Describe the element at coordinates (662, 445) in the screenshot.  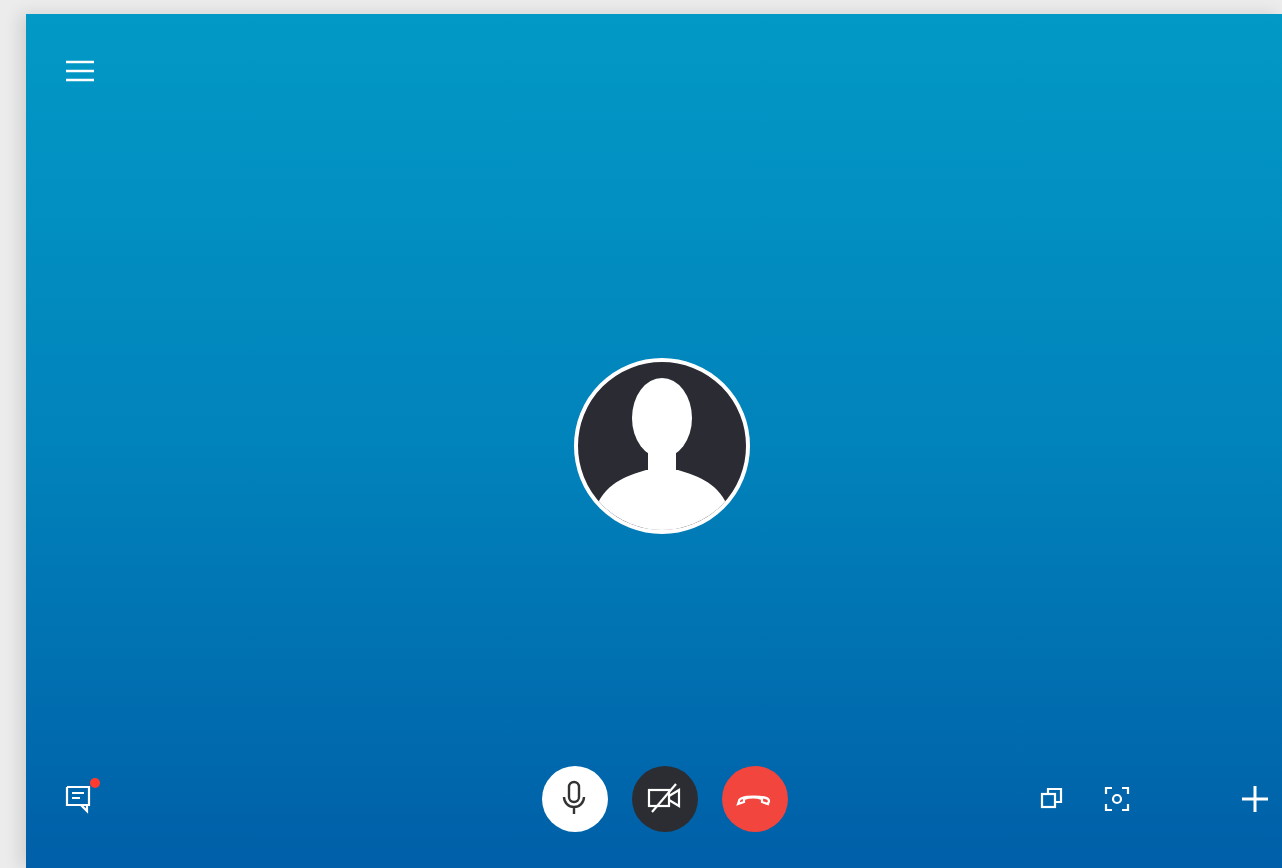
I see `avatar-icon` at that location.